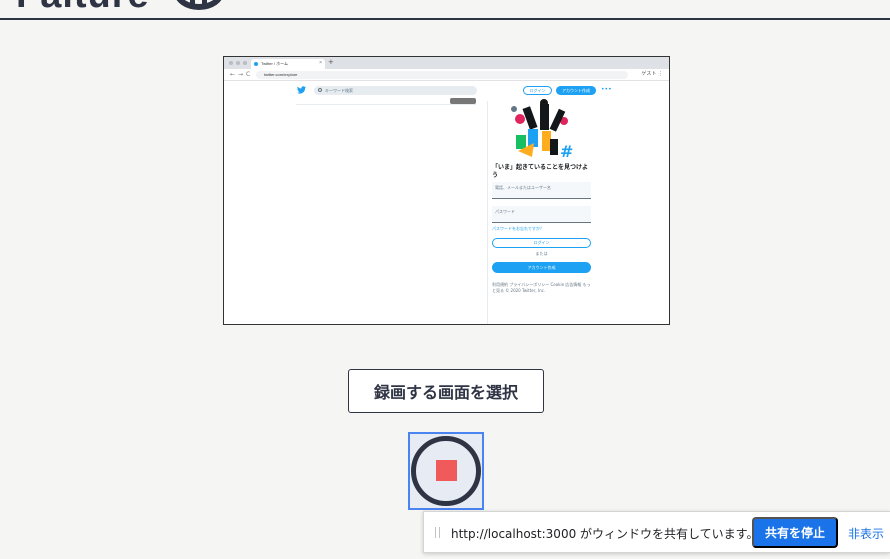  Describe the element at coordinates (576, 90) in the screenshot. I see `twitter-top-signup: アカウント作成` at that location.